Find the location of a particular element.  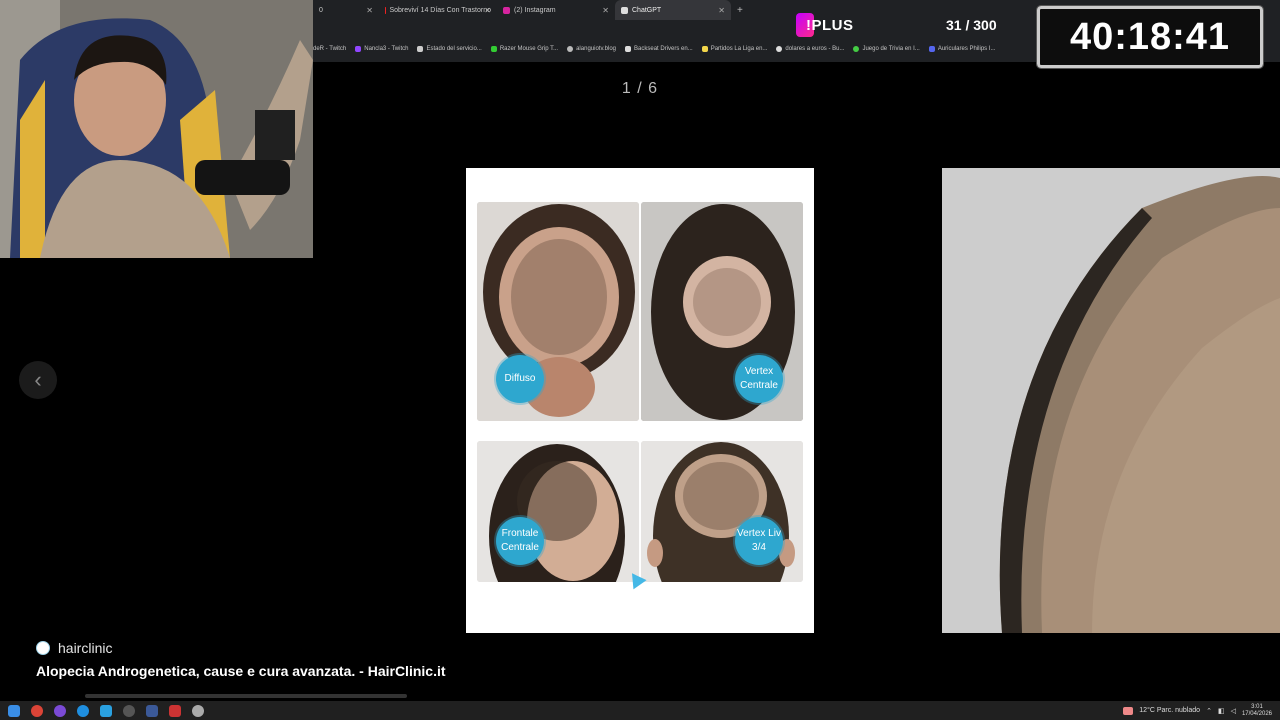

stream-timer: 40:18:41 is located at coordinates (1150, 37).